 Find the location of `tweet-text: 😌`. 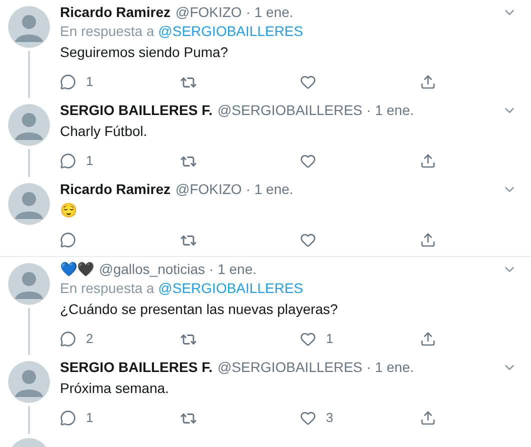

tweet-text: 😌 is located at coordinates (68, 210).